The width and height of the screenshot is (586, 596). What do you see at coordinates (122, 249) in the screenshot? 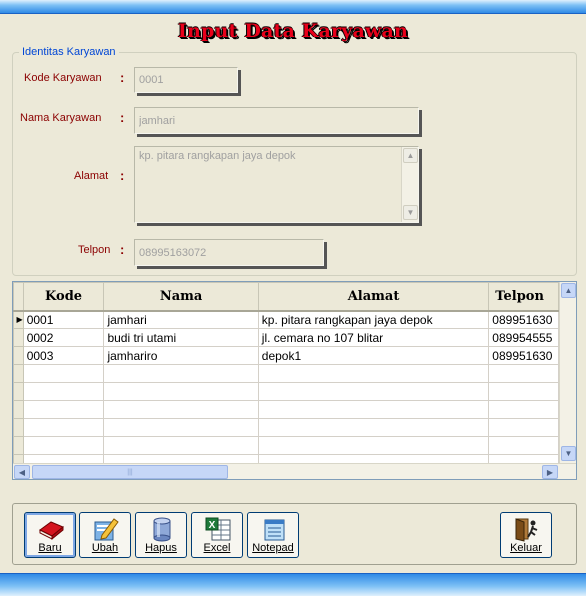
I see `telpon-colon: :` at bounding box center [122, 249].